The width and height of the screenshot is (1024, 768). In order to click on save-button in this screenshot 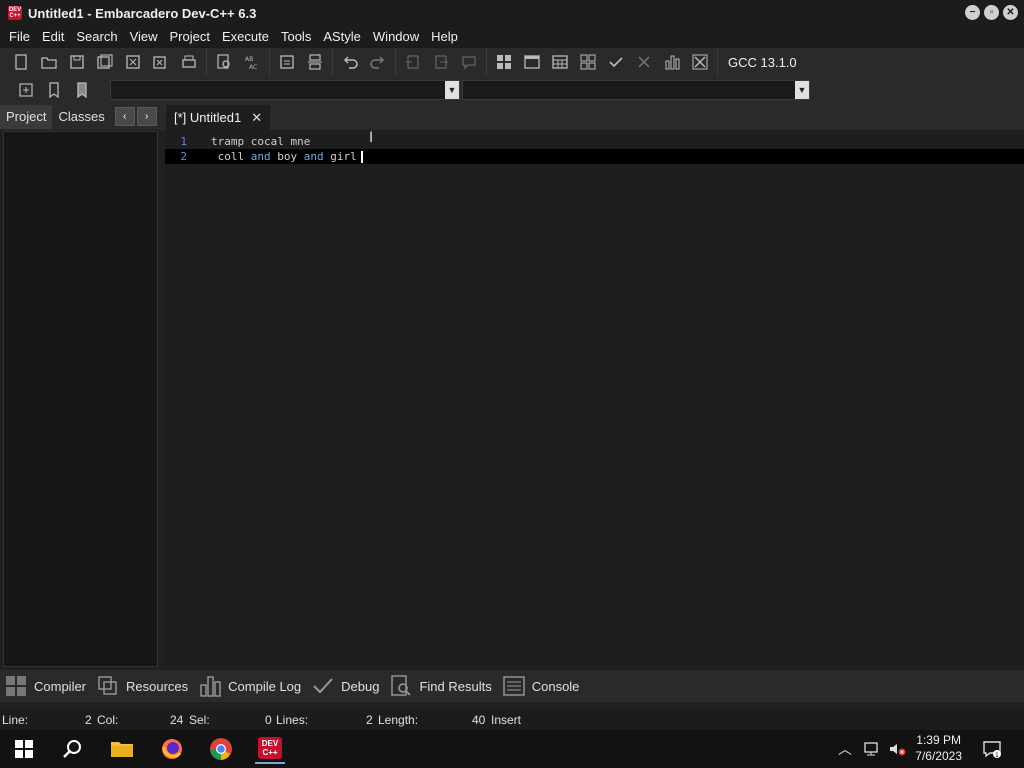, I will do `click(77, 62)`.